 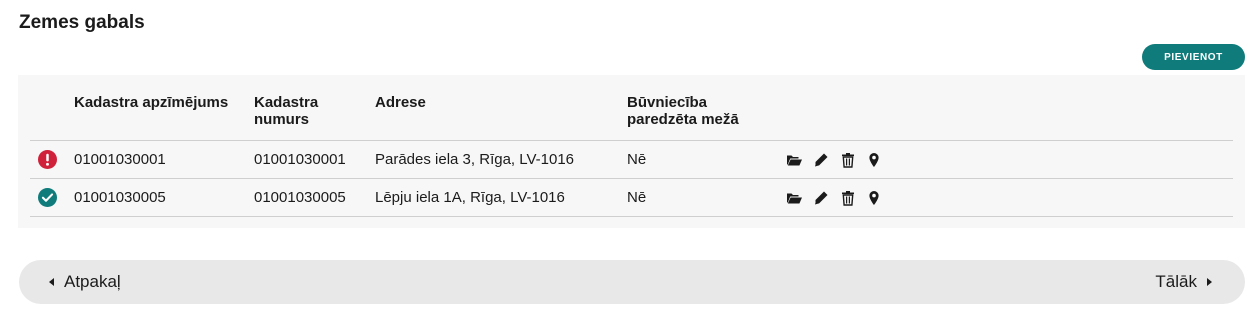 What do you see at coordinates (151, 102) in the screenshot?
I see `header-cadastral-designation: Kadastra apzīmējums` at bounding box center [151, 102].